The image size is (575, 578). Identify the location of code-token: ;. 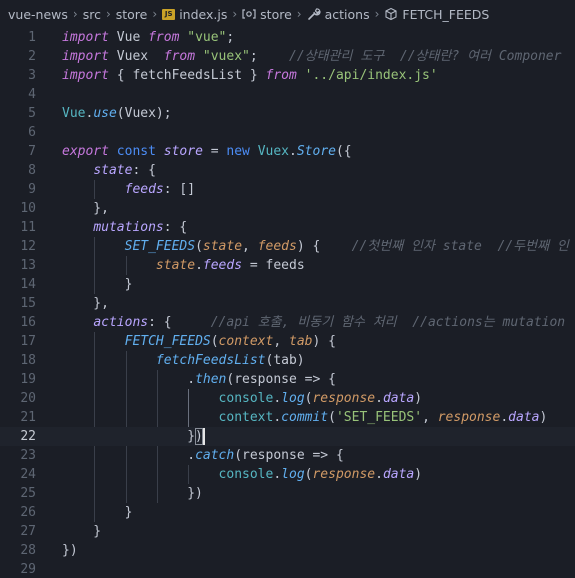
(230, 37).